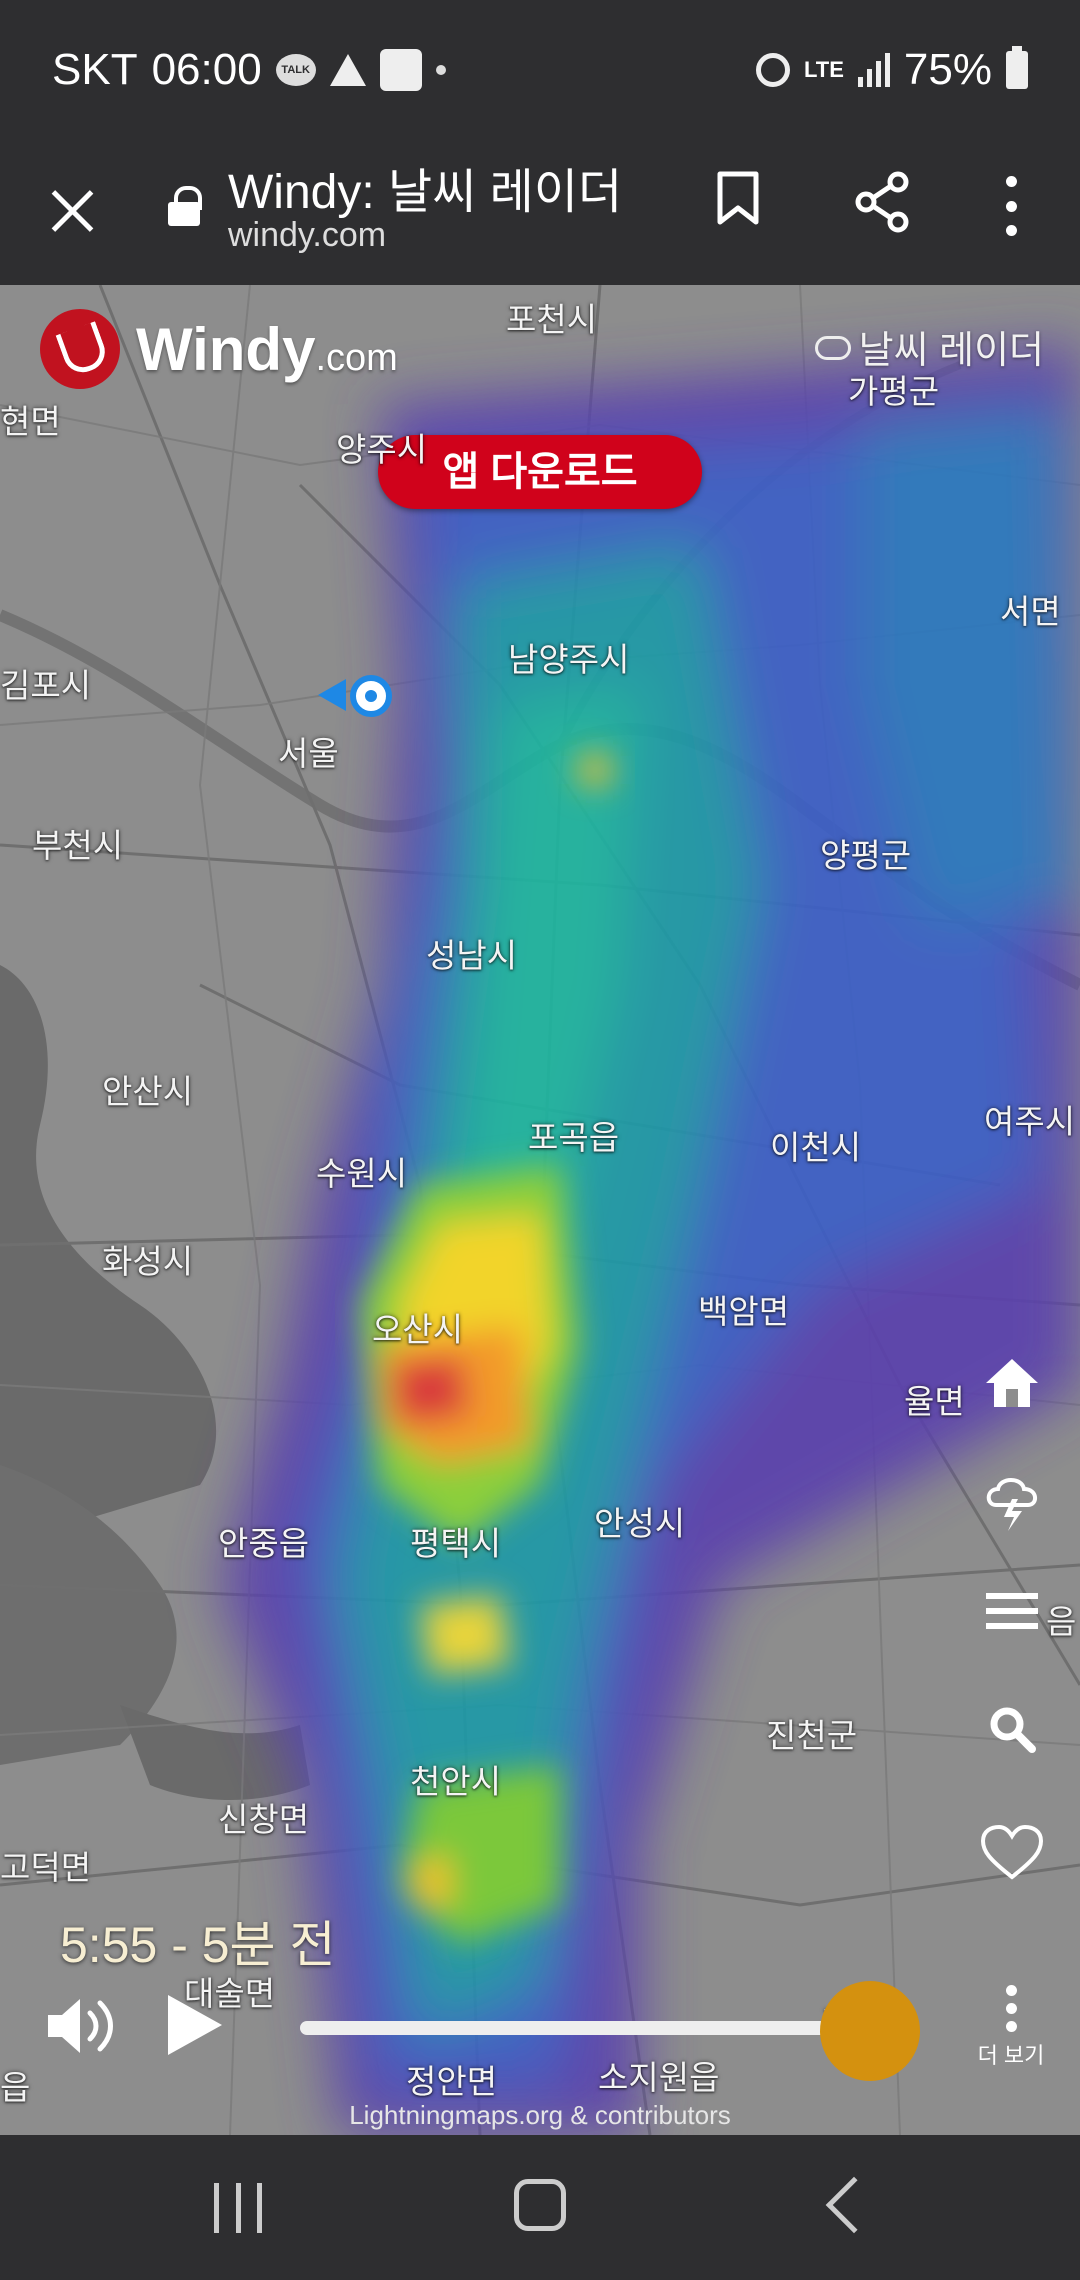  Describe the element at coordinates (640, 1523) in the screenshot. I see `place-label: 안성시` at that location.